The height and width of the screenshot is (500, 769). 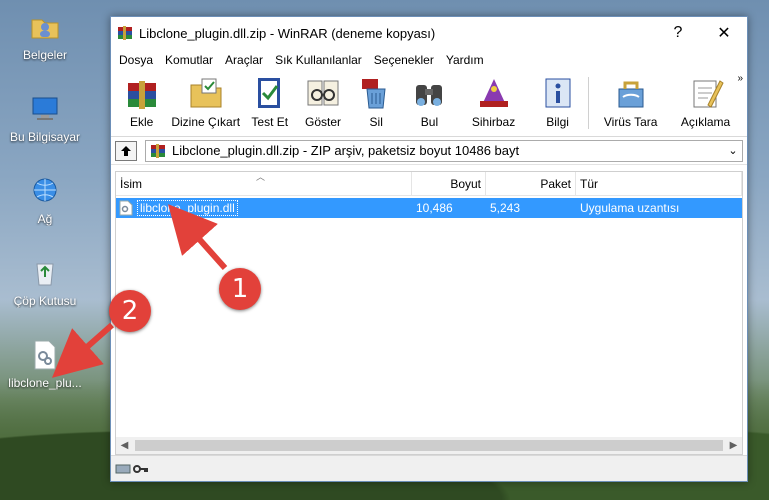 I want to click on winrar-app-icon, so click(x=125, y=33).